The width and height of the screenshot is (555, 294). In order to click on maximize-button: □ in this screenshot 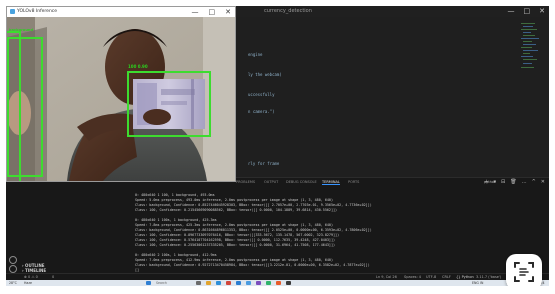, I will do `click(527, 11)`.